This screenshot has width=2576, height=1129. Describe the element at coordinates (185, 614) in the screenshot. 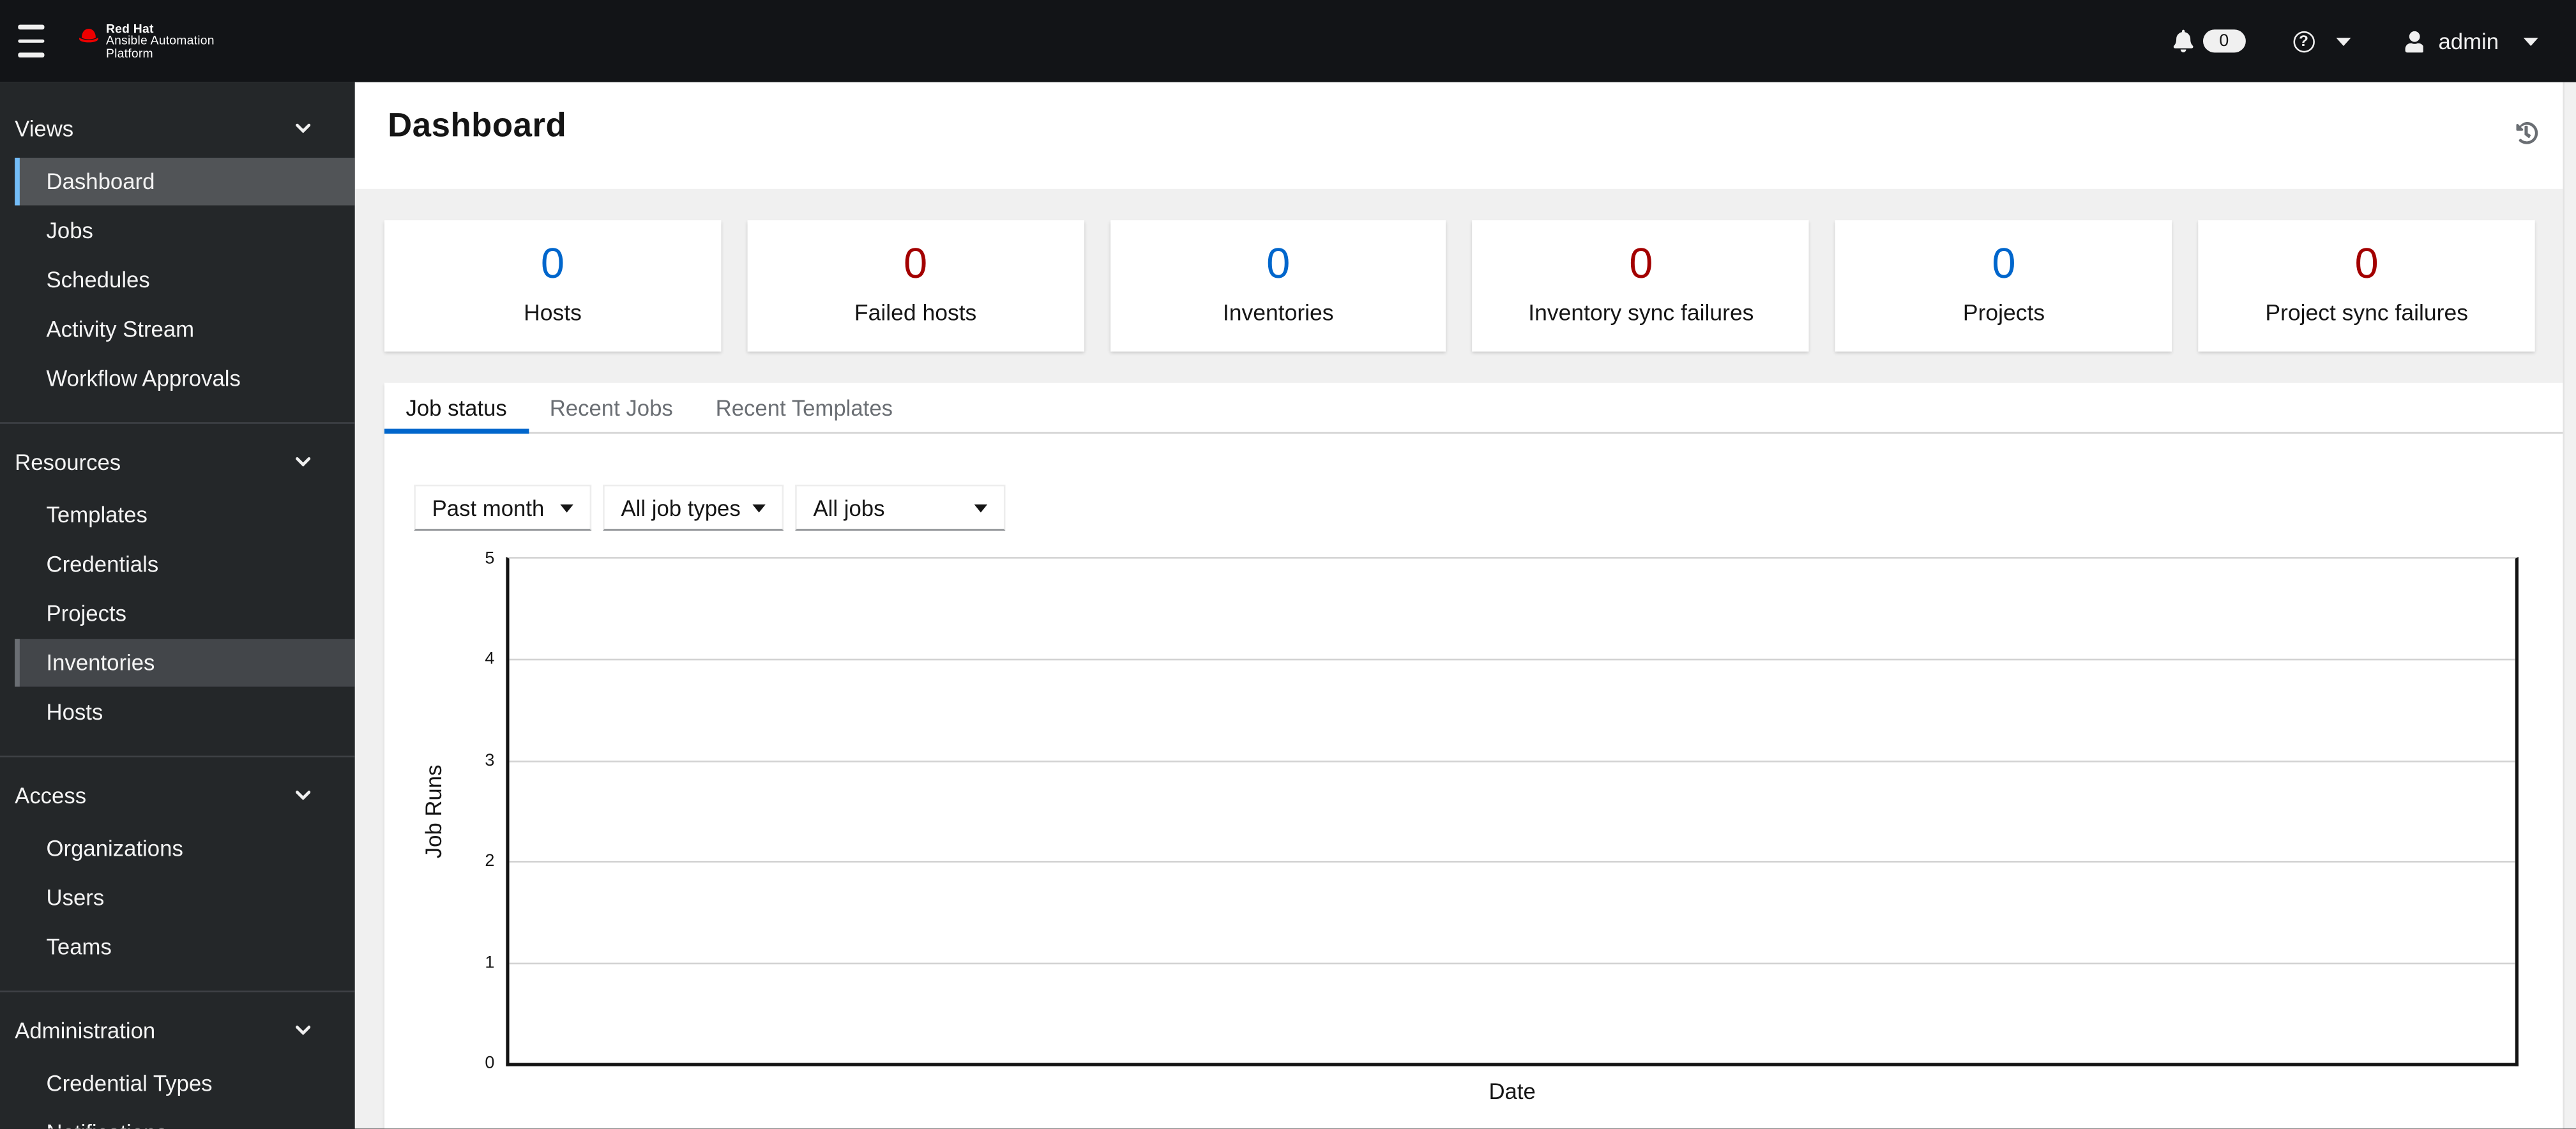

I see `sidebar-item-projects: Projects` at that location.